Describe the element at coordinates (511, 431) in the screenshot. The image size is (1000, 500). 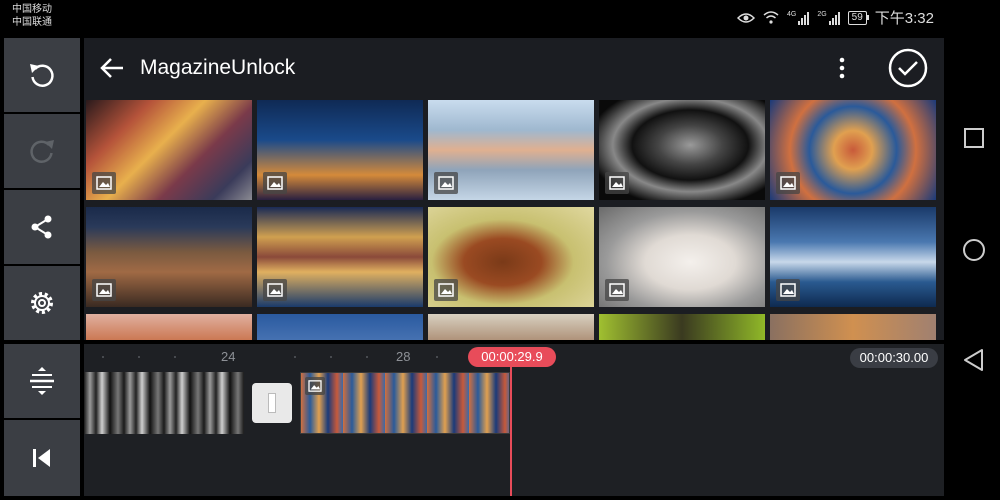
I see `playhead` at that location.